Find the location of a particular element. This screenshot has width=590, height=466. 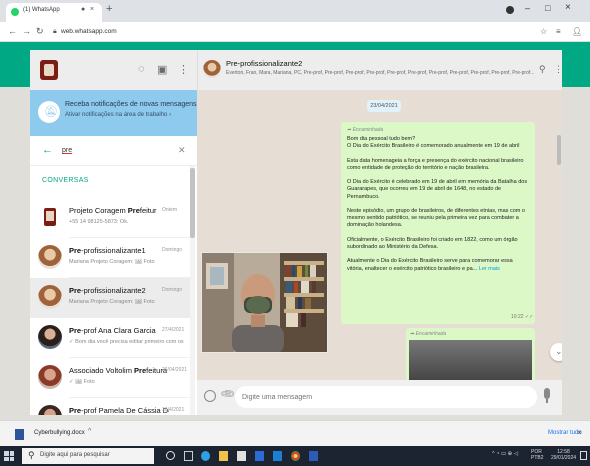

taskbar-search: ⚲ Digite aqui para pesquisar is located at coordinates (88, 456).